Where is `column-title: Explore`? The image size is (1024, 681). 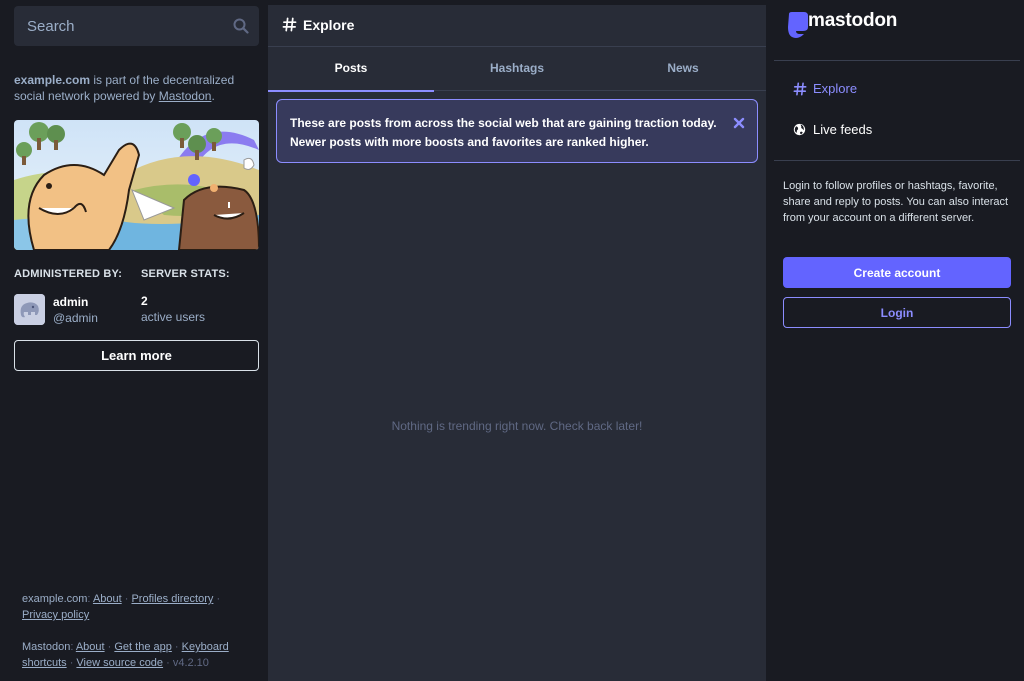 column-title: Explore is located at coordinates (329, 25).